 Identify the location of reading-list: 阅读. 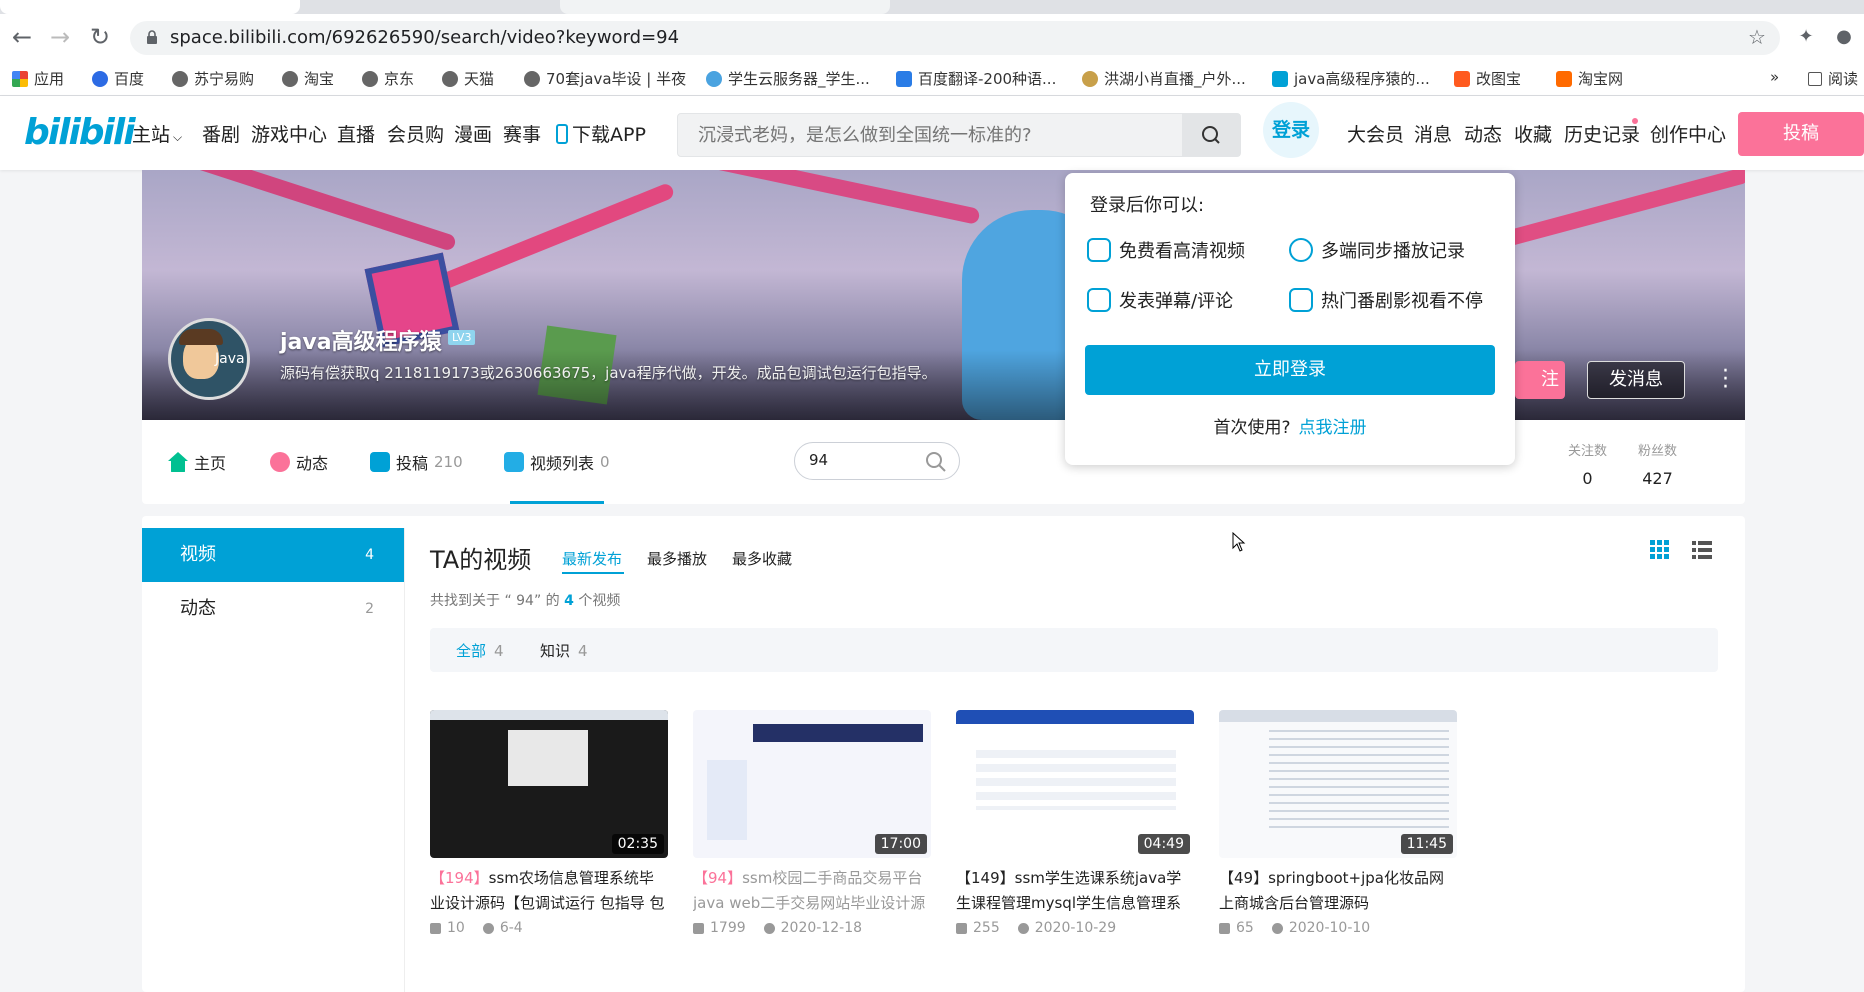
(1833, 78).